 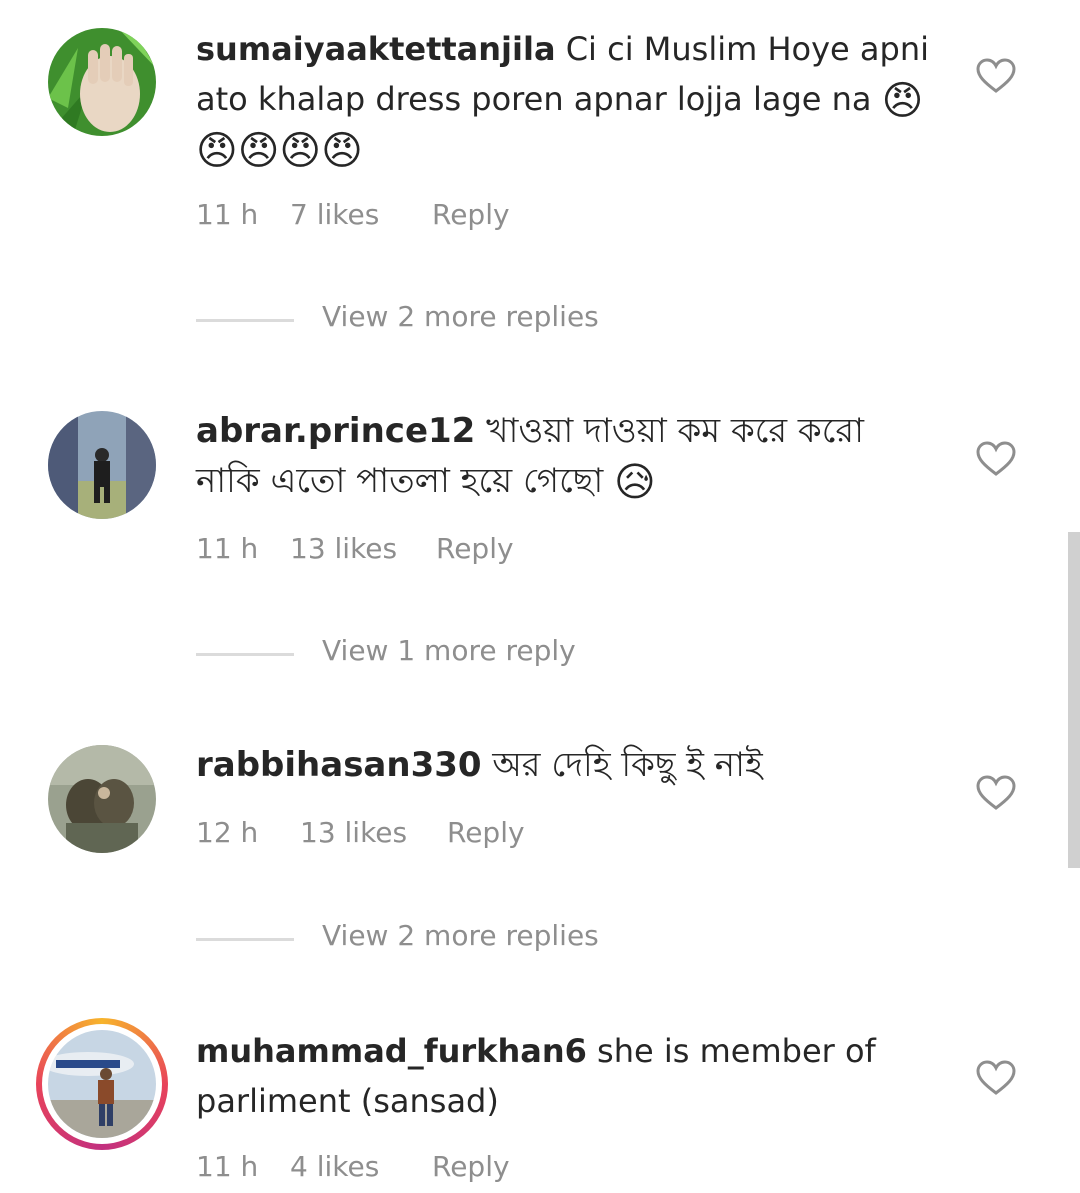 What do you see at coordinates (335, 431) in the screenshot?
I see `comment-username: abrar.prince12` at bounding box center [335, 431].